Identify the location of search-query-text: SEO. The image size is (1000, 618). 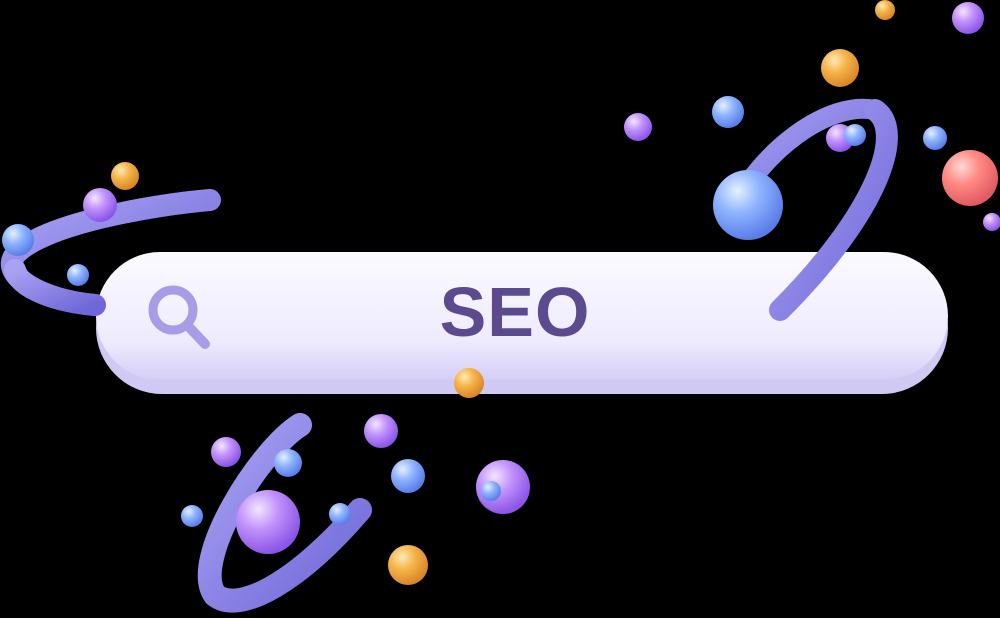
(515, 312).